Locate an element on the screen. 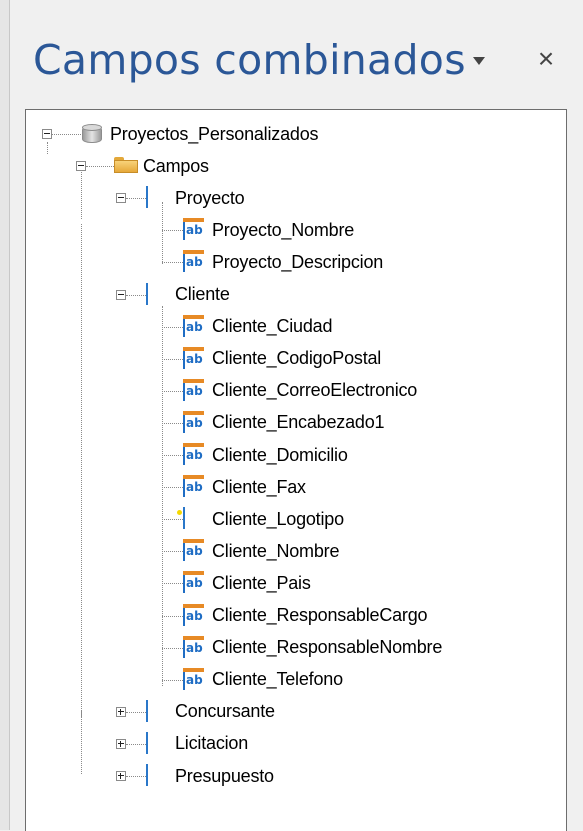  tree-item-label: Cliente_CodigoPostal is located at coordinates (297, 358).